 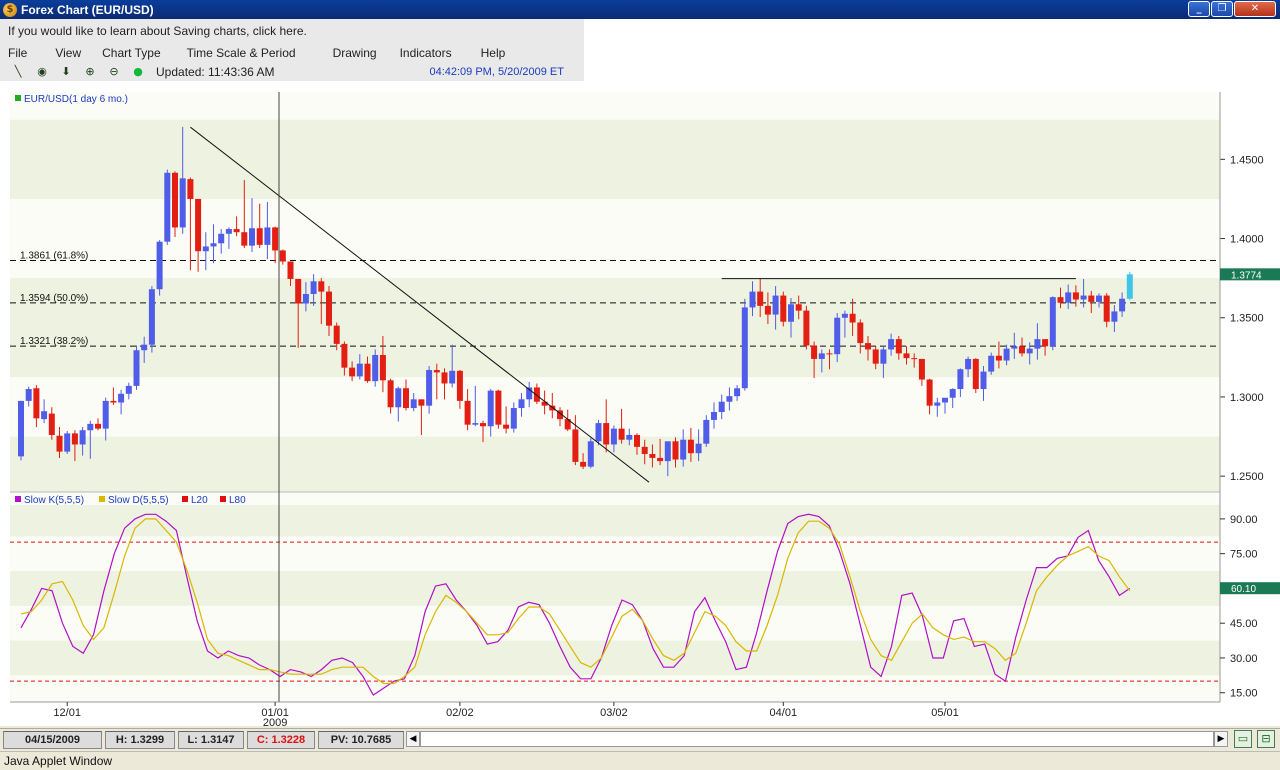 I want to click on crosshair-icon: ◉, so click(x=42, y=72).